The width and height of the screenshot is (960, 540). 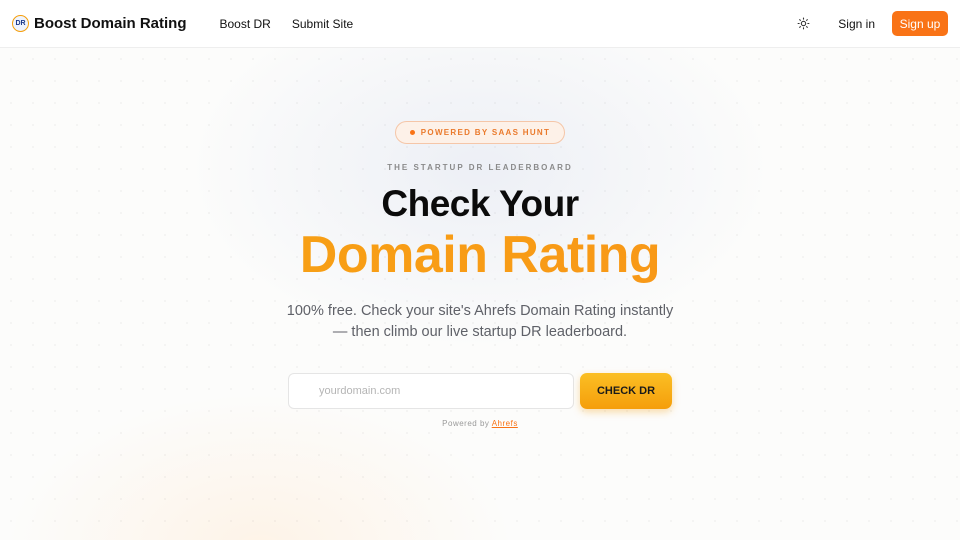 I want to click on domain-check-form: CHECK DR, so click(x=480, y=391).